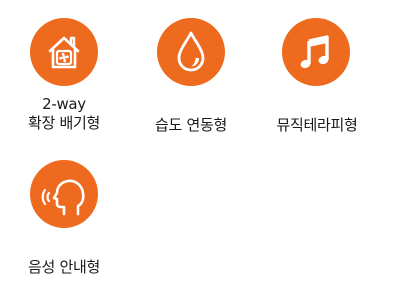  I want to click on feature-label: 뮤직테라피형, so click(317, 125).